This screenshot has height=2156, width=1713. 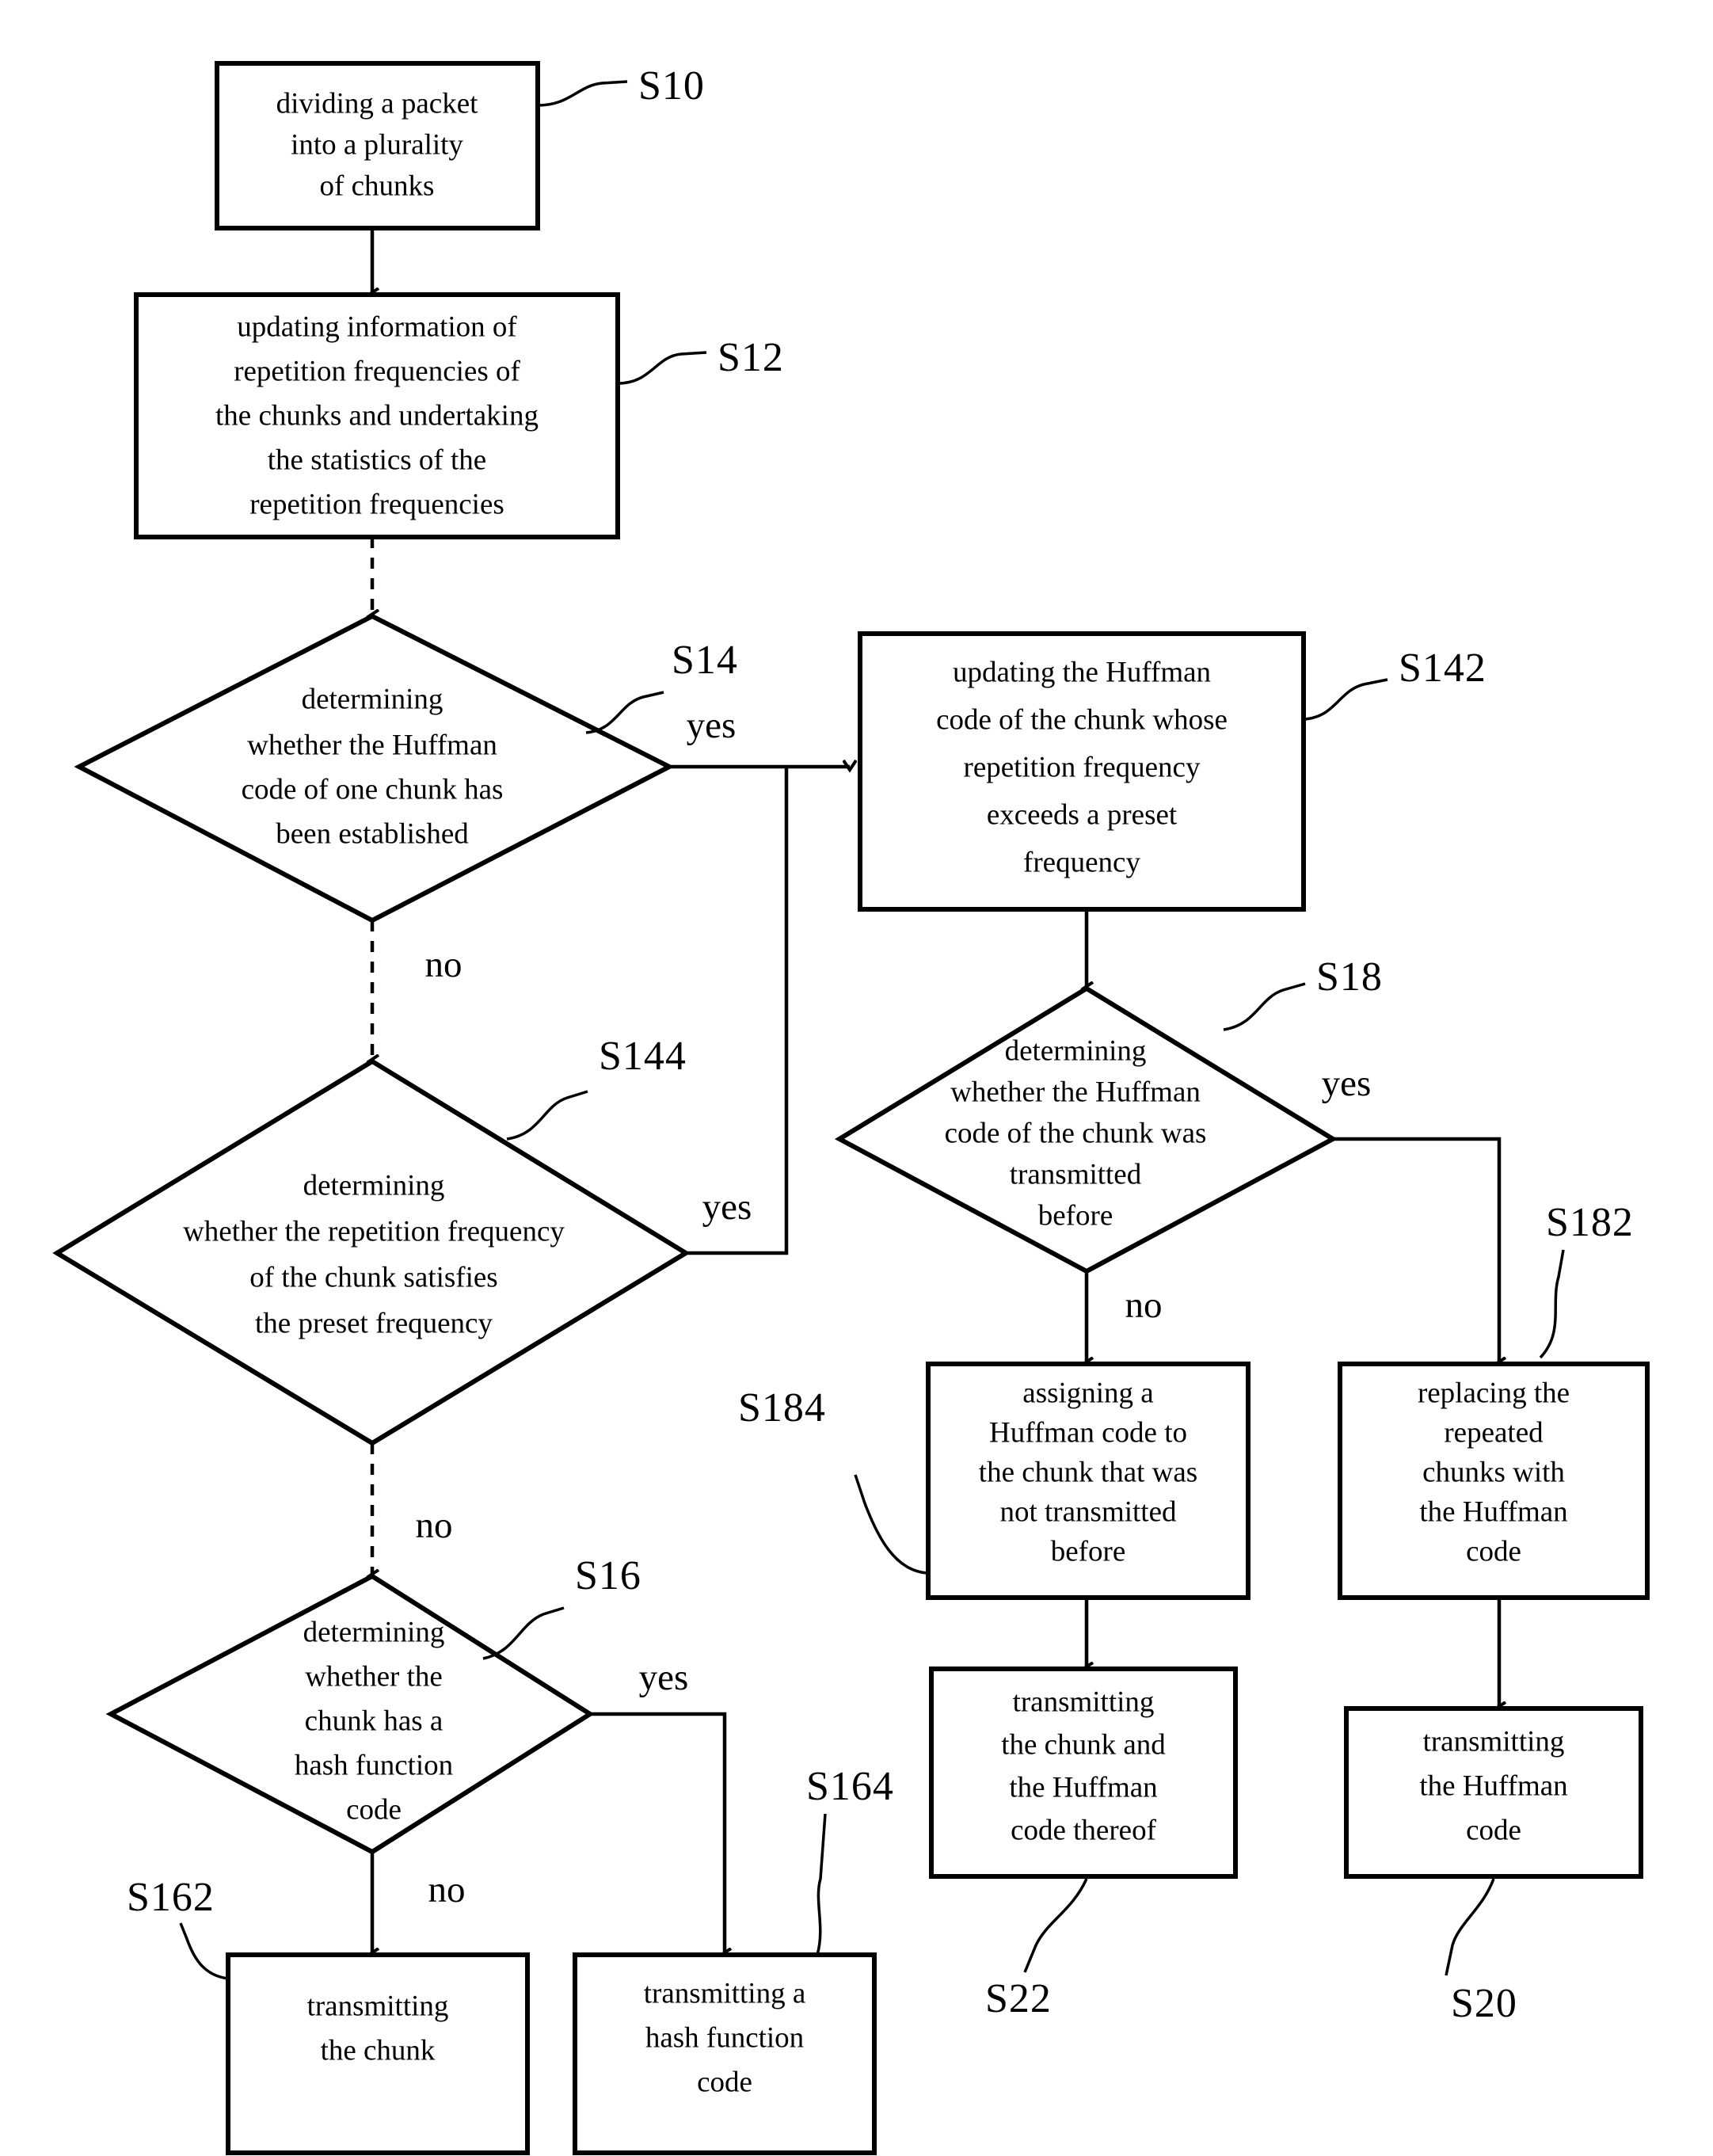 I want to click on ref-label-s182: S182, so click(x=1590, y=1222).